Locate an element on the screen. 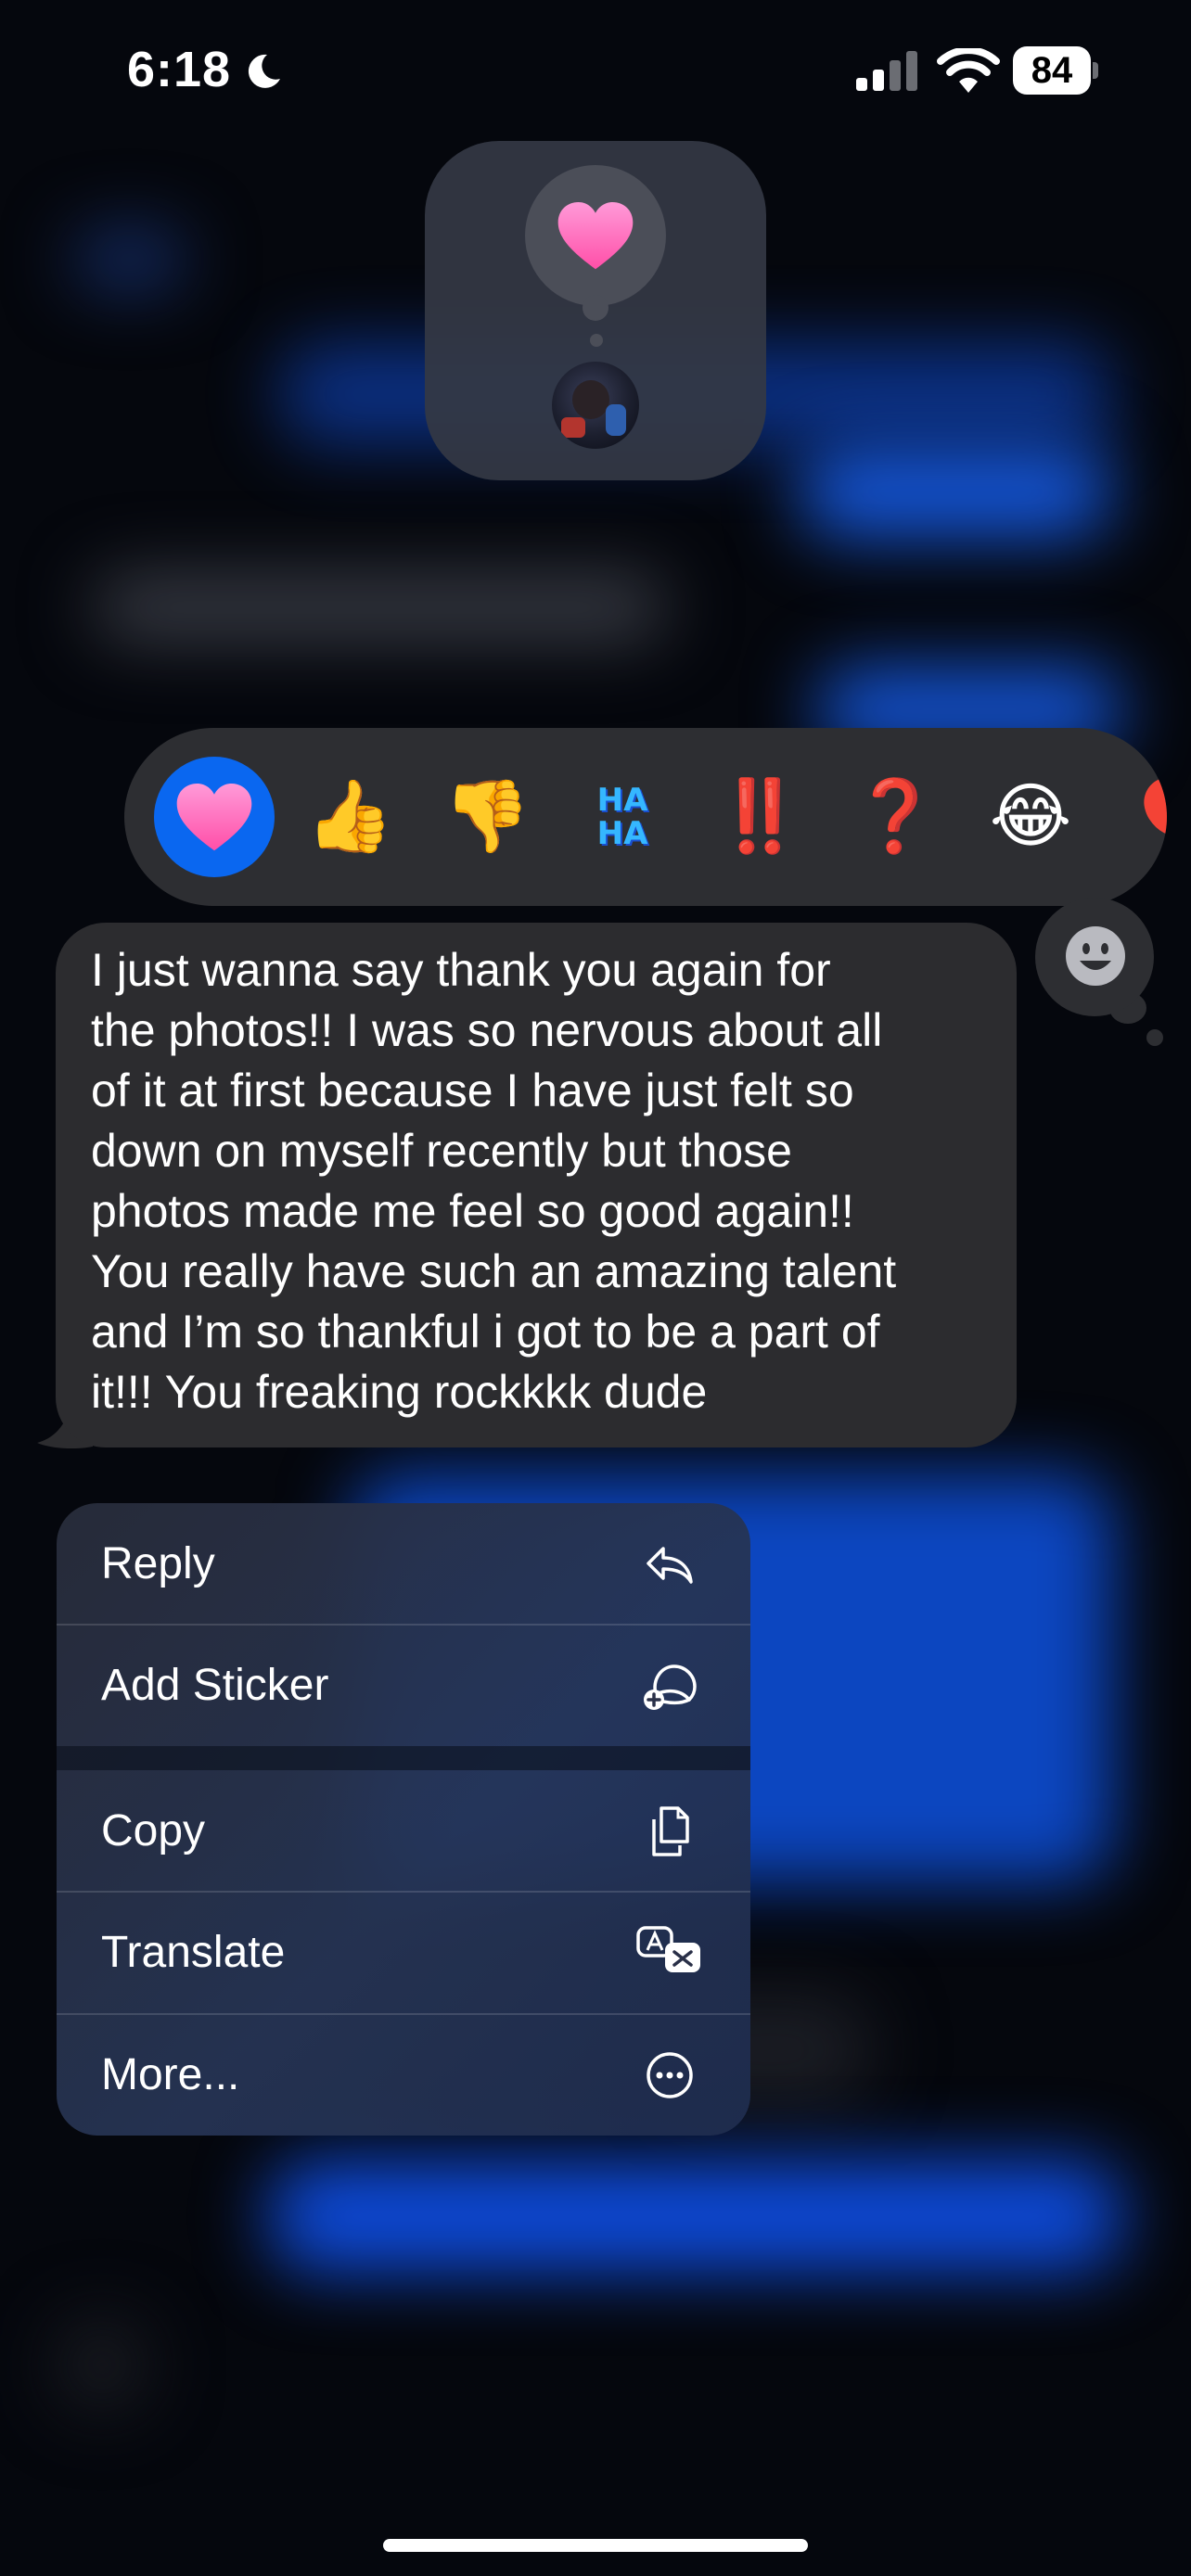 The height and width of the screenshot is (2576, 1191). menu-item-reply: Reply is located at coordinates (403, 1564).